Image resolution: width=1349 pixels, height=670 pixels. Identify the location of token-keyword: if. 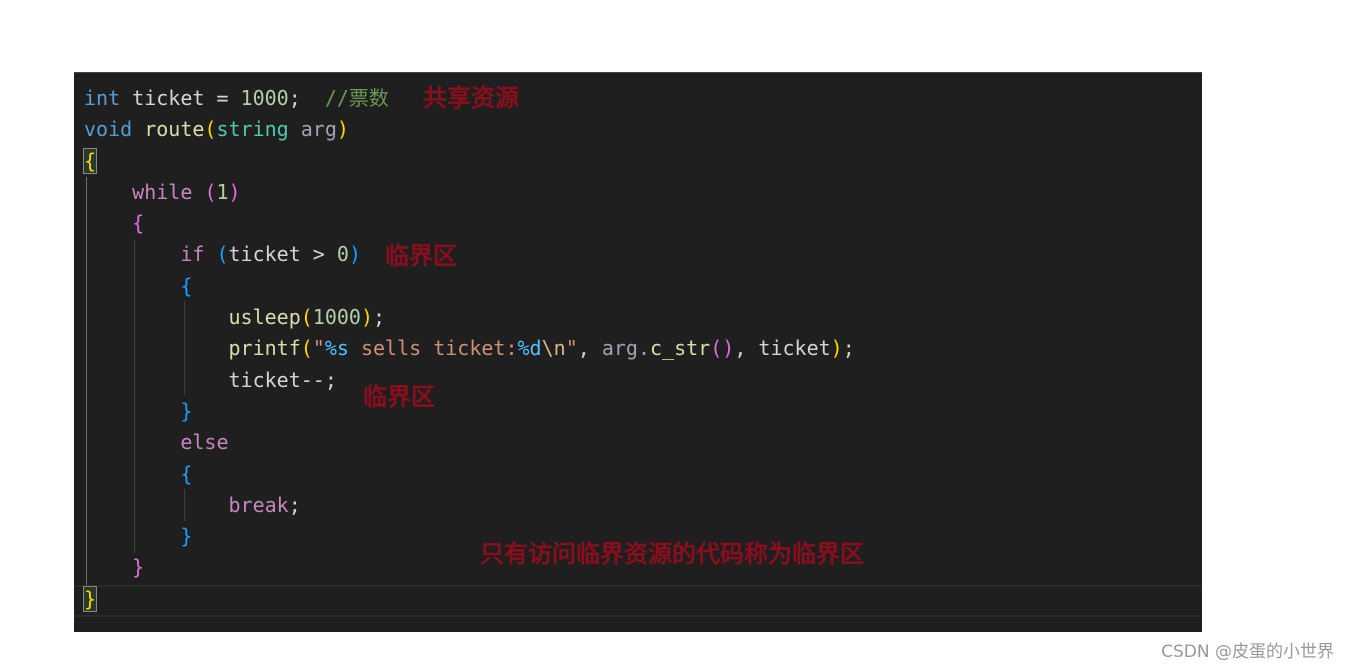
(192, 254).